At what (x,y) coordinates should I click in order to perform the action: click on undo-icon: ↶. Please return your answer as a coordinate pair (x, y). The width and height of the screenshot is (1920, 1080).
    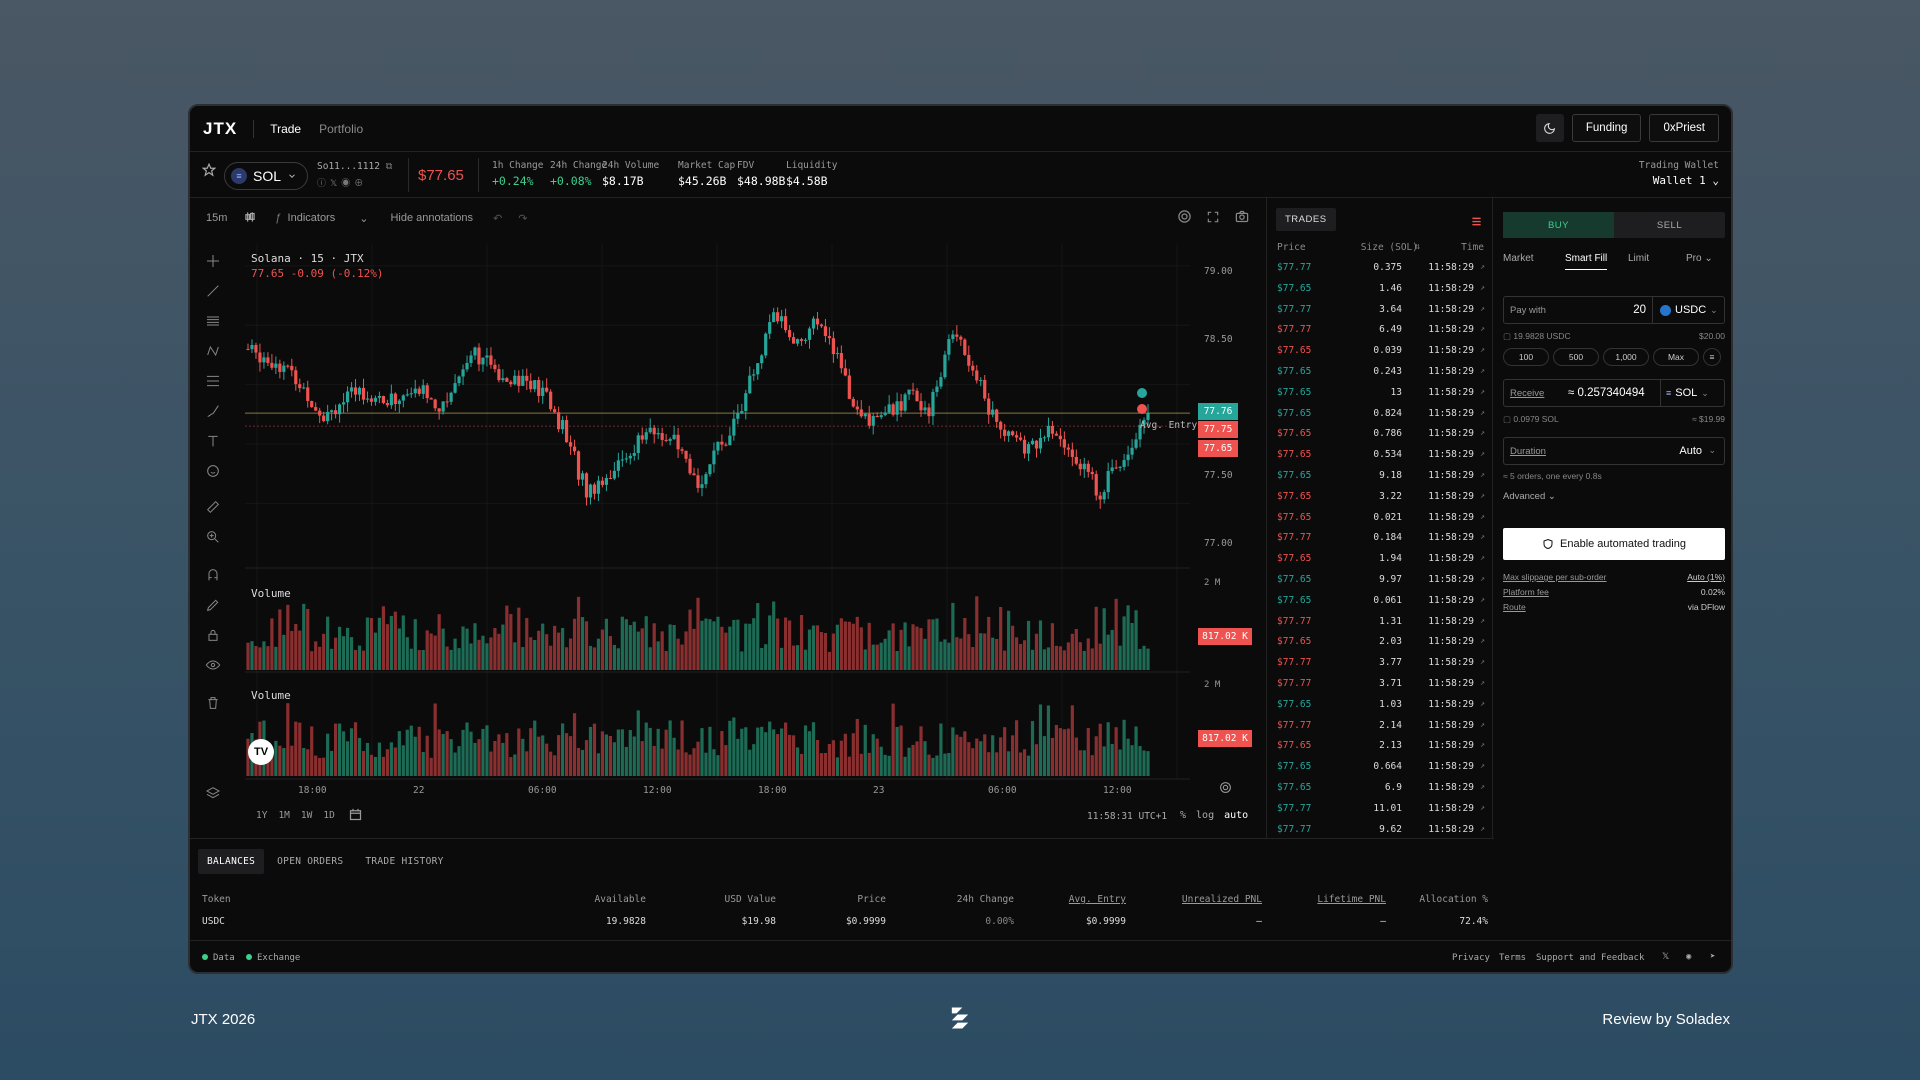
    Looking at the image, I should click on (497, 218).